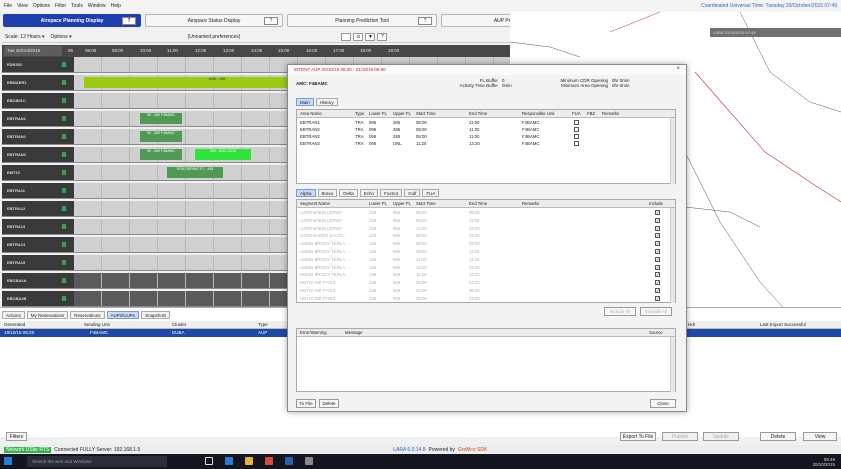  What do you see at coordinates (311, 113) in the screenshot?
I see `col-area-name: Area Name` at bounding box center [311, 113].